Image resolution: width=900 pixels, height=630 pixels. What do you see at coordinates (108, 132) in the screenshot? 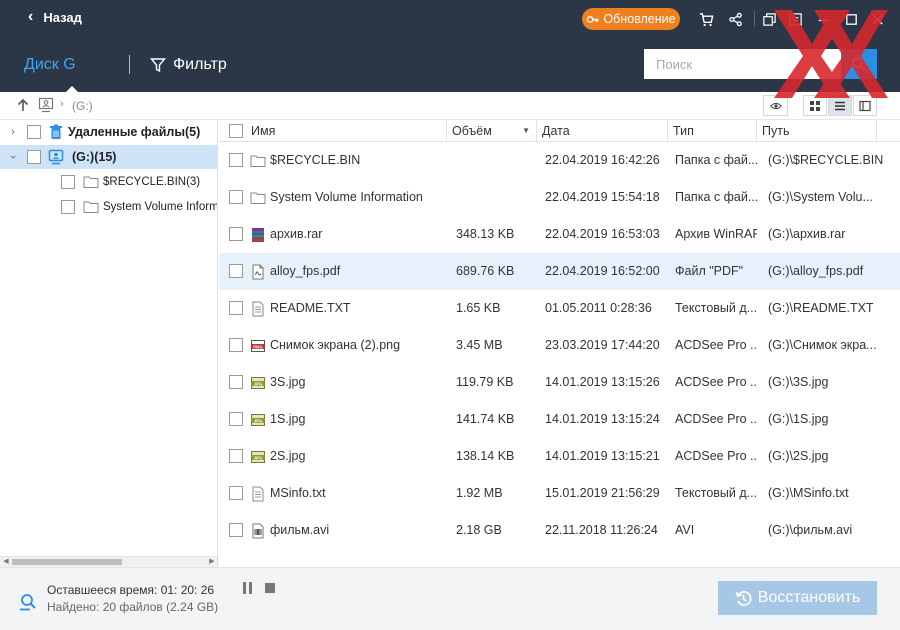
I see `tree-item-deleted-files: › Удаленные файлы(5)` at bounding box center [108, 132].